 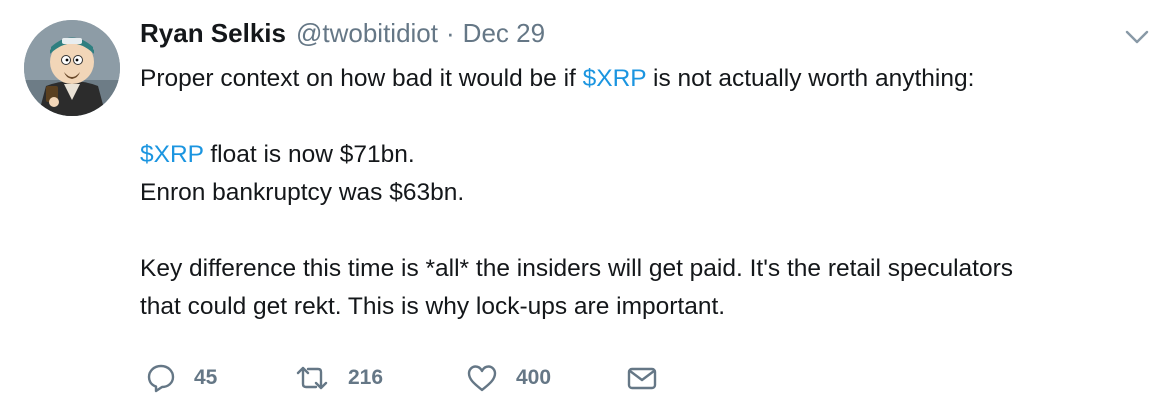 I want to click on text-segment: is not actually worth anything:, so click(x=810, y=78).